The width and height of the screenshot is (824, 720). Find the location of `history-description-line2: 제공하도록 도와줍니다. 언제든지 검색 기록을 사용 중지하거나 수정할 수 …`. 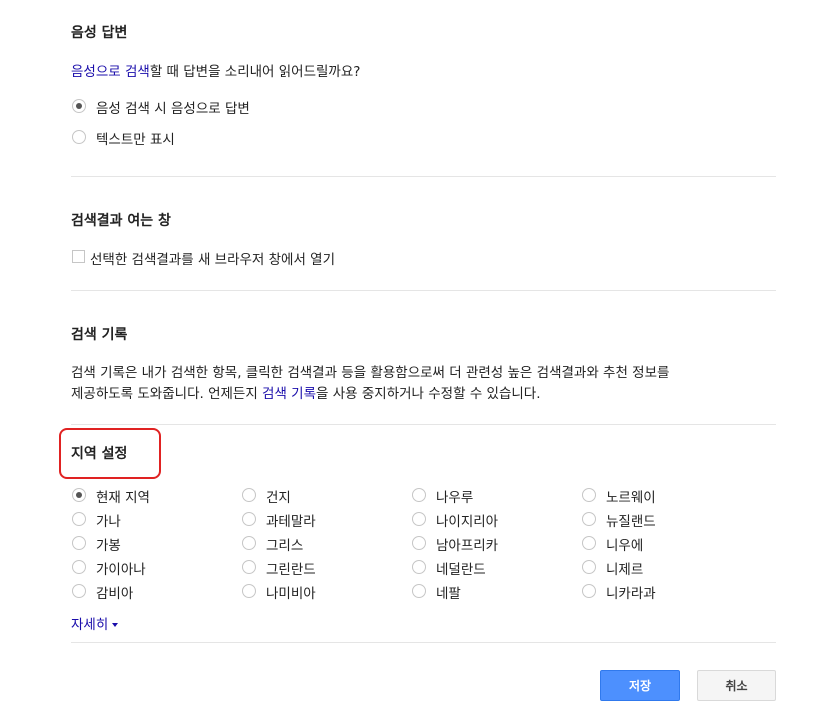

history-description-line2: 제공하도록 도와줍니다. 언제든지 검색 기록을 사용 중지하거나 수정할 수 … is located at coordinates (306, 392).